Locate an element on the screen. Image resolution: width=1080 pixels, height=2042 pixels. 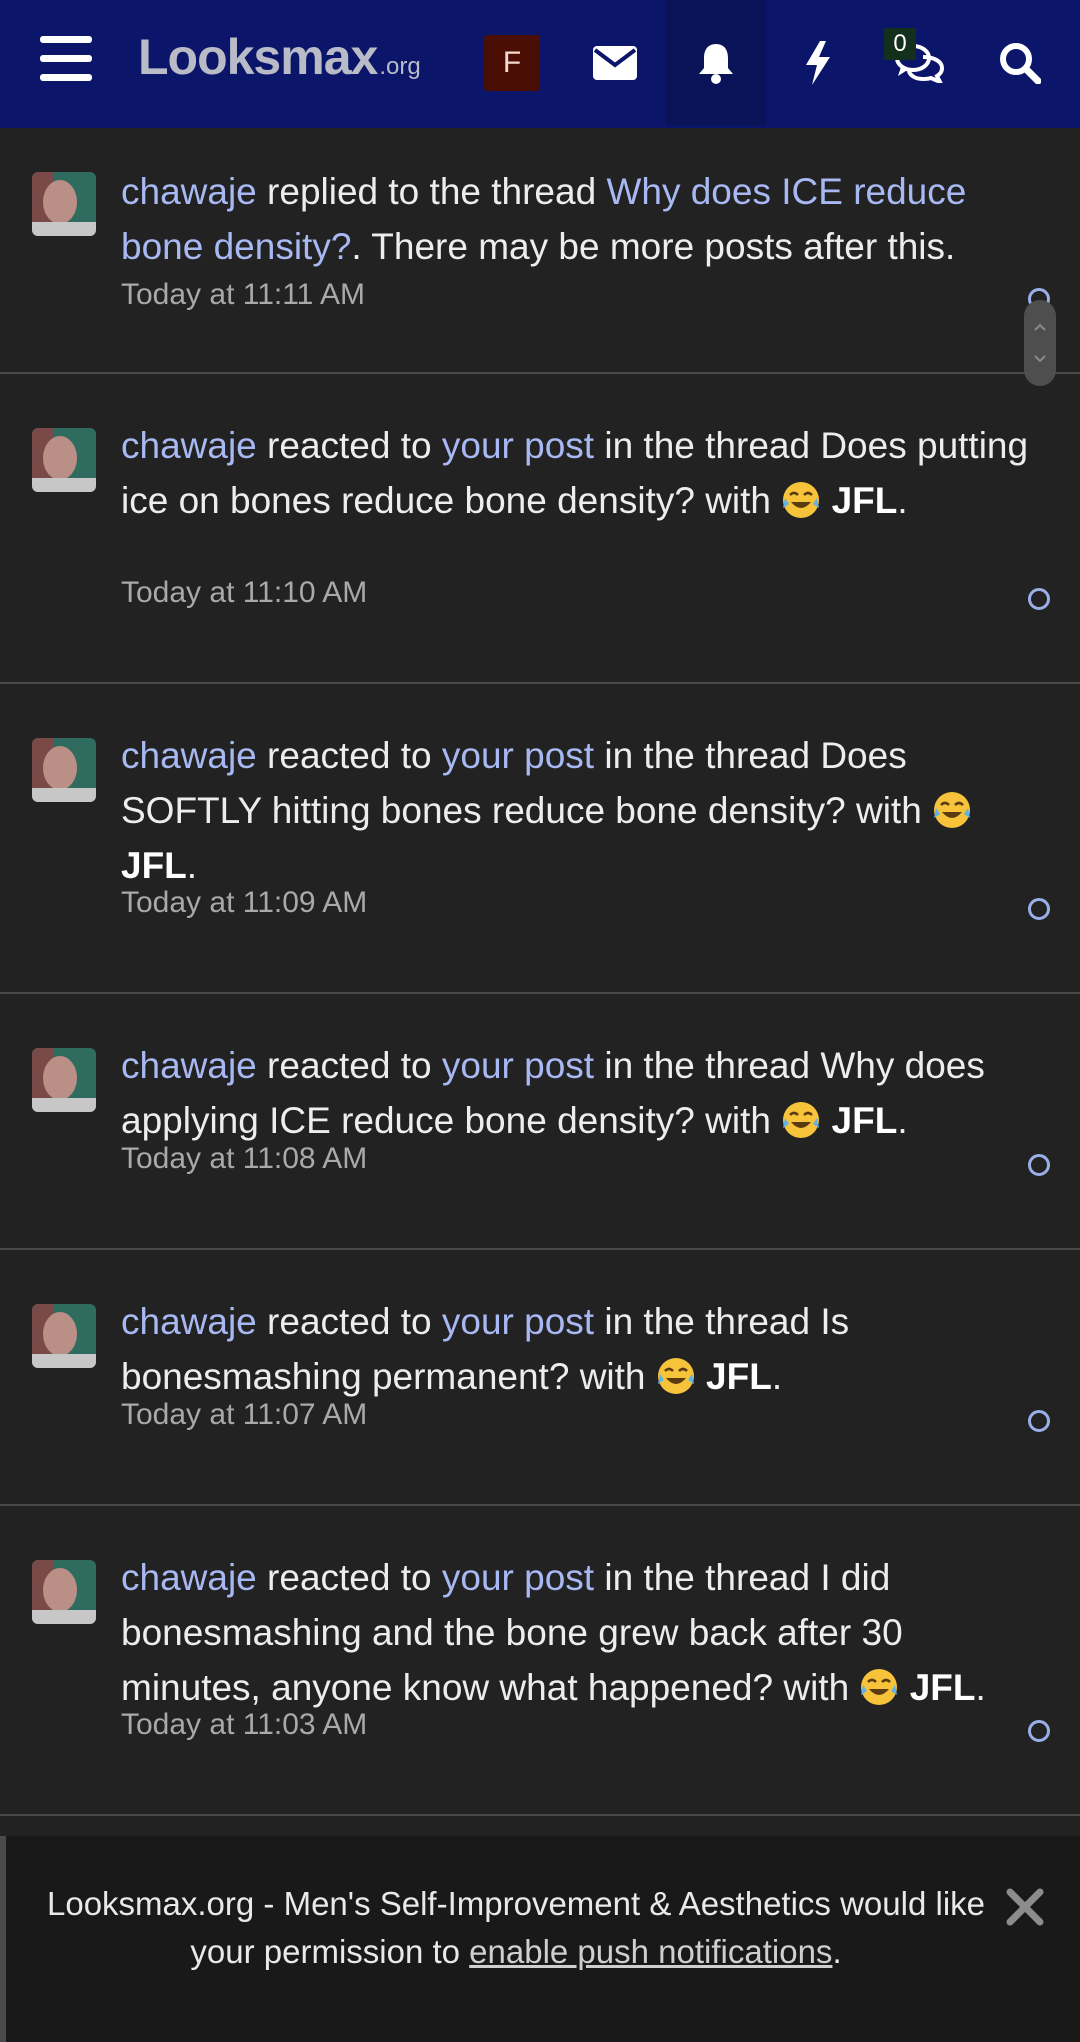
envelope-icon is located at coordinates (615, 62).